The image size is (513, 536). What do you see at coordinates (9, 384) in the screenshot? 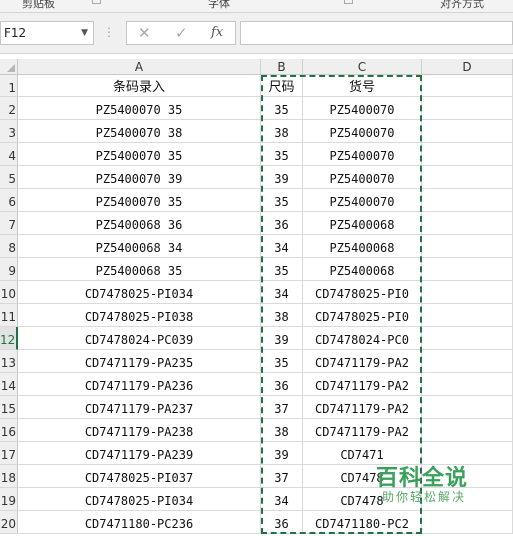
I see `row-header: 14` at bounding box center [9, 384].